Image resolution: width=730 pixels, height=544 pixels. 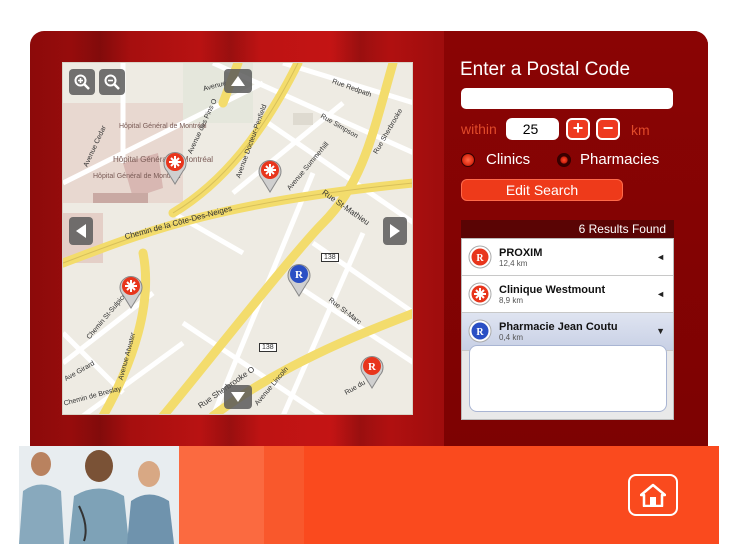 What do you see at coordinates (567, 229) in the screenshot?
I see `results-count: 6 Results Found` at bounding box center [567, 229].